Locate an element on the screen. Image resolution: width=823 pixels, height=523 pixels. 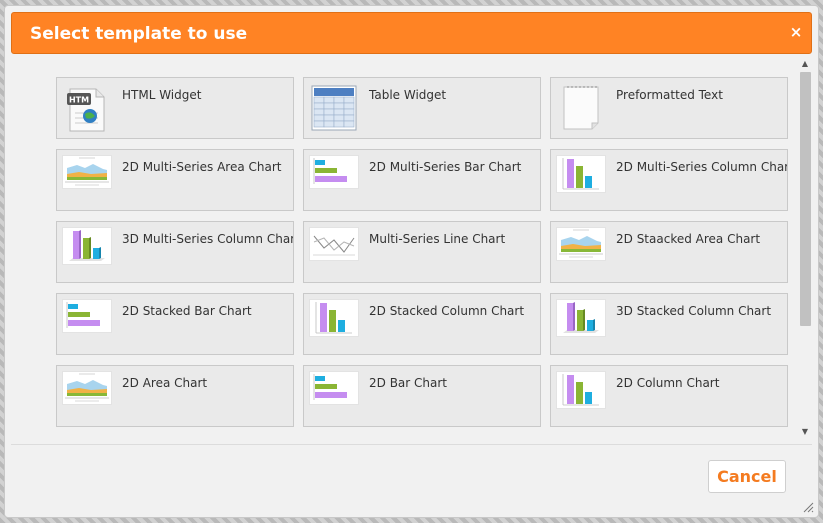
template-tile: Table Widget is located at coordinates (422, 108).